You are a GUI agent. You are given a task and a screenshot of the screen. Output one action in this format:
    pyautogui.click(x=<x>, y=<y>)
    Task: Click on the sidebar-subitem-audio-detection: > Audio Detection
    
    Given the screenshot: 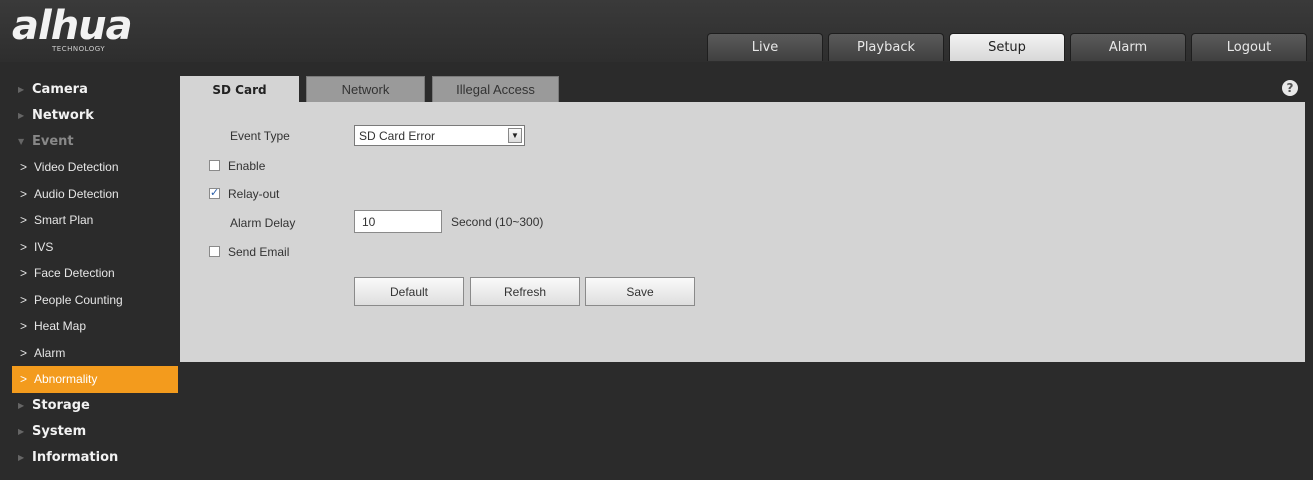 What is the action you would take?
    pyautogui.click(x=95, y=194)
    